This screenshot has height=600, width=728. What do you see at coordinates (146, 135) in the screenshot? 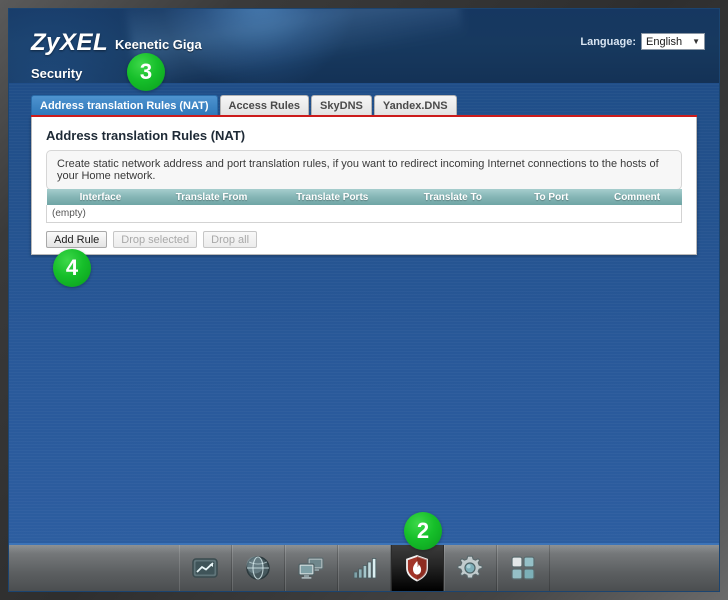
I see `panel-heading: Address translation Rules (NAT)` at bounding box center [146, 135].